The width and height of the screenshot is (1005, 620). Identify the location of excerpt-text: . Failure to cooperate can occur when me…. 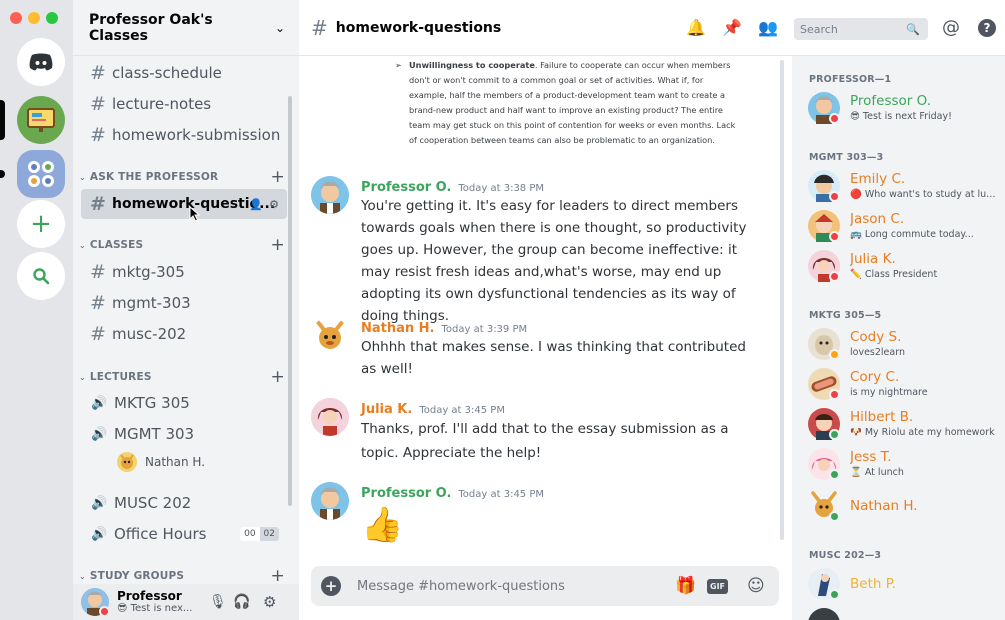
(572, 102).